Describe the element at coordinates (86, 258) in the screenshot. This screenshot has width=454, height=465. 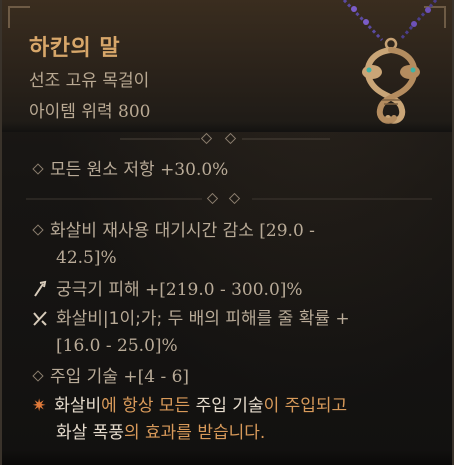
I see `stat-cooldown-value-end: 42.5]%` at that location.